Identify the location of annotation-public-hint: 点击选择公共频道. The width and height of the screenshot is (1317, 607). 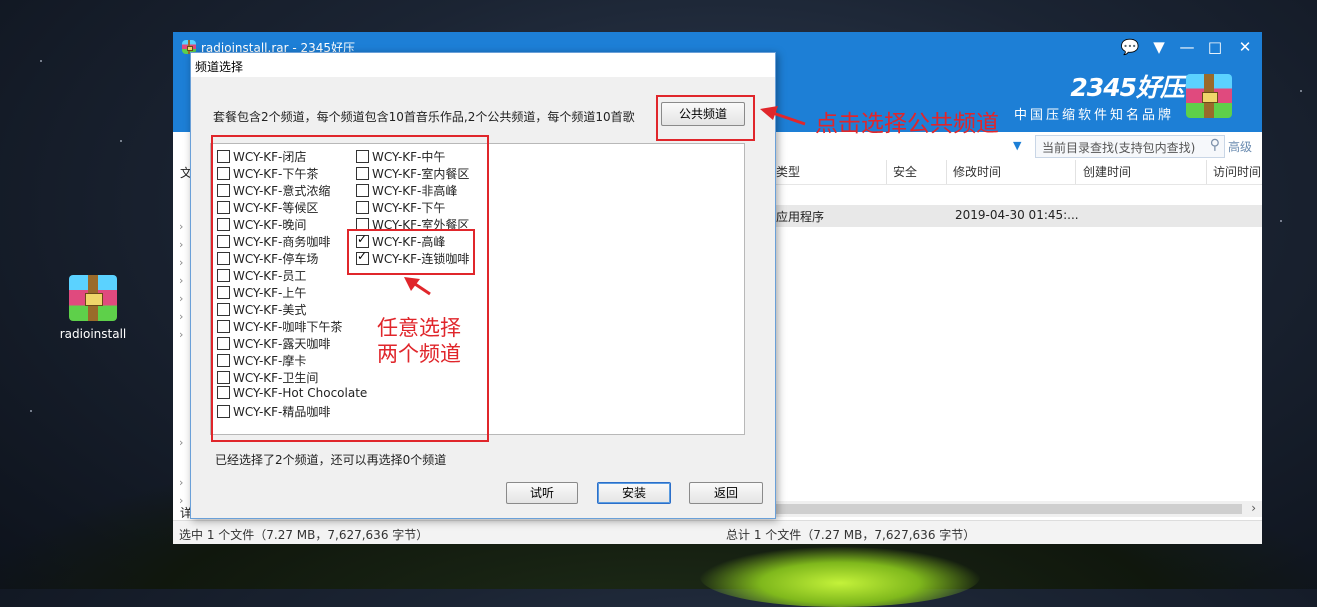
(907, 124).